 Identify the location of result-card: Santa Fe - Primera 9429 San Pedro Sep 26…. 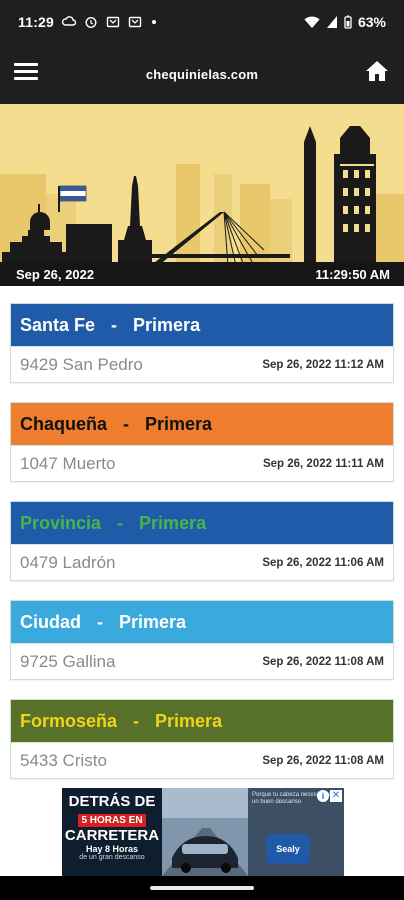
(202, 343).